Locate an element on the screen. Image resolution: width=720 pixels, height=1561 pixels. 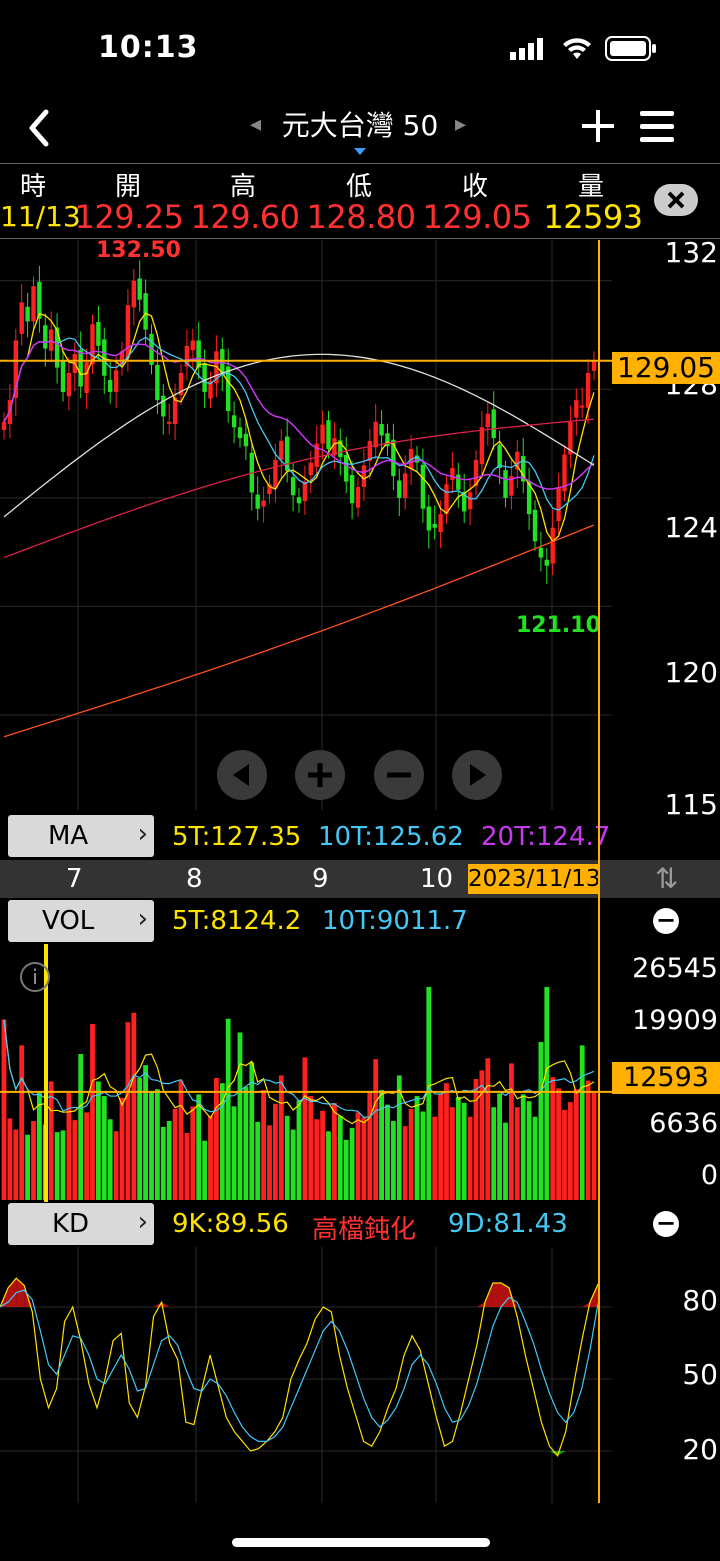
volume-chart is located at coordinates (306, 1073).